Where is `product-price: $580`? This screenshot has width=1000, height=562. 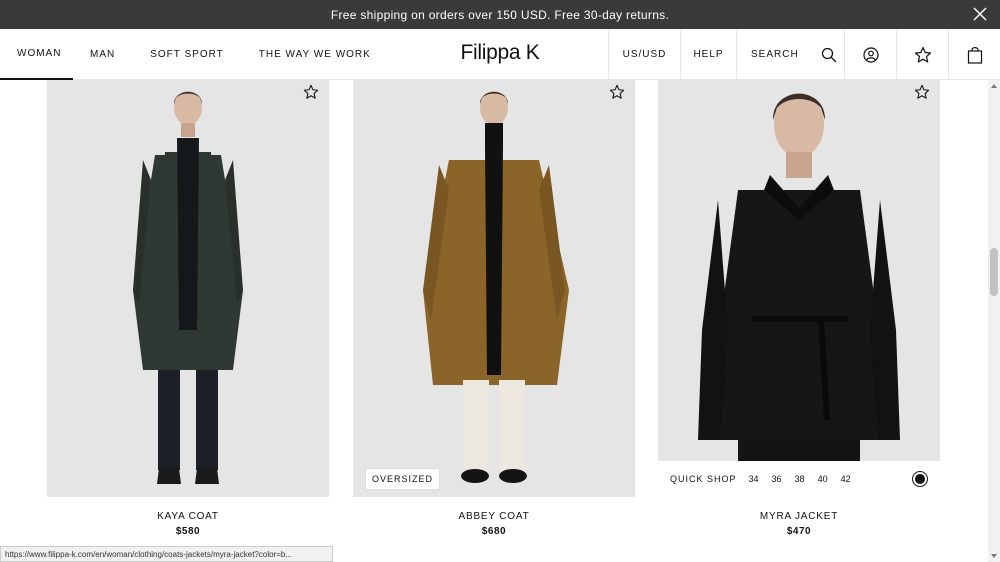
product-price: $580 is located at coordinates (188, 531).